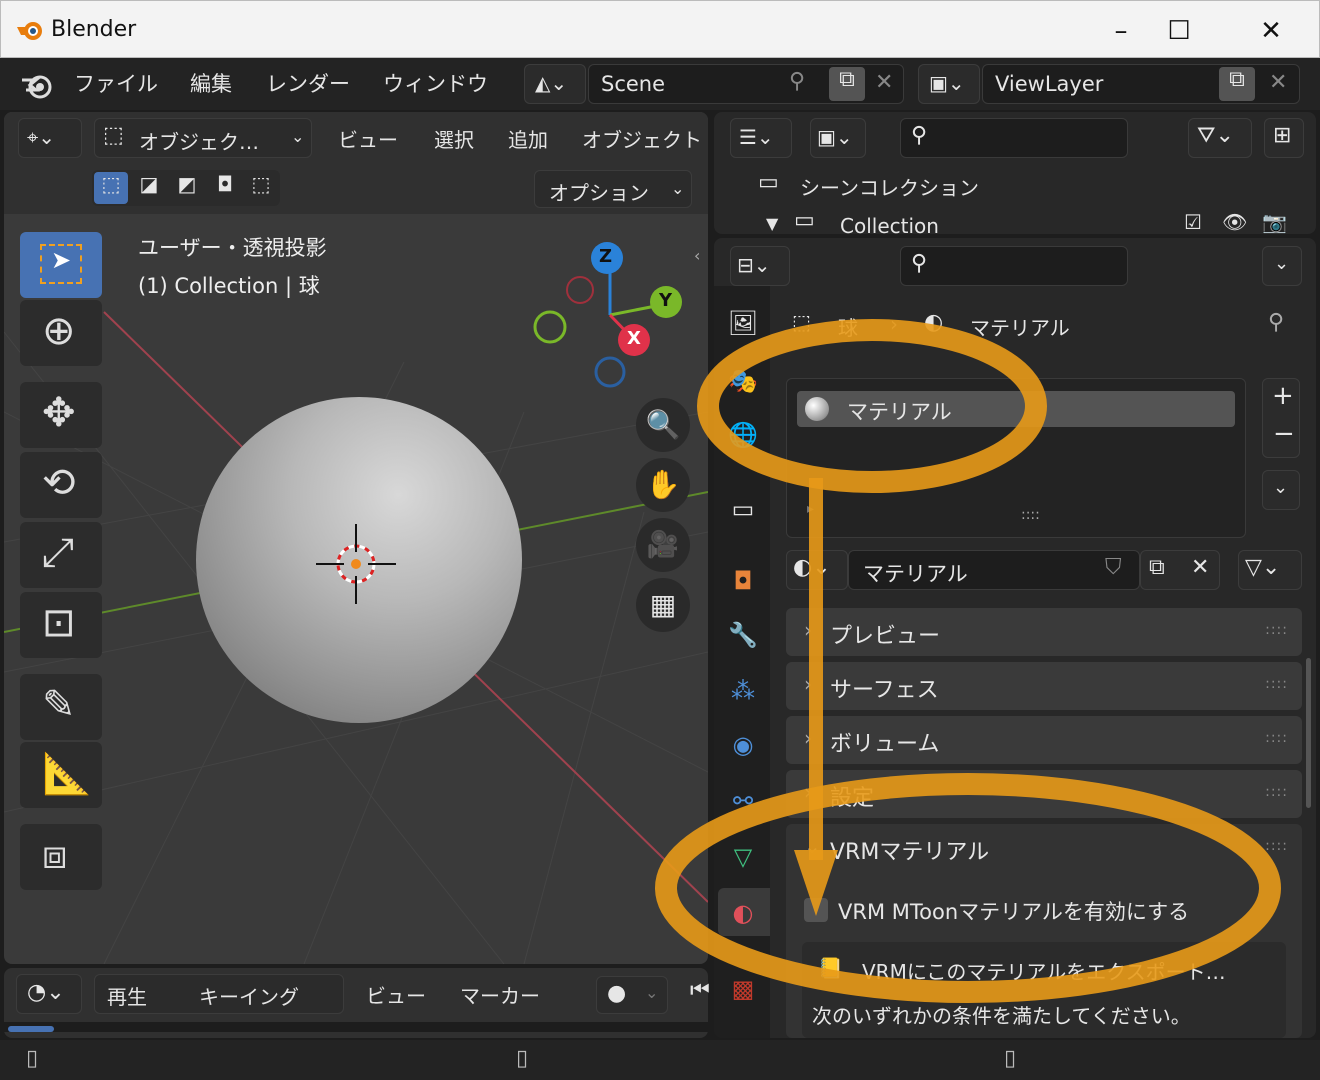 This screenshot has height=1080, width=1320. What do you see at coordinates (1283, 396) in the screenshot?
I see `add-slot-icon: +` at bounding box center [1283, 396].